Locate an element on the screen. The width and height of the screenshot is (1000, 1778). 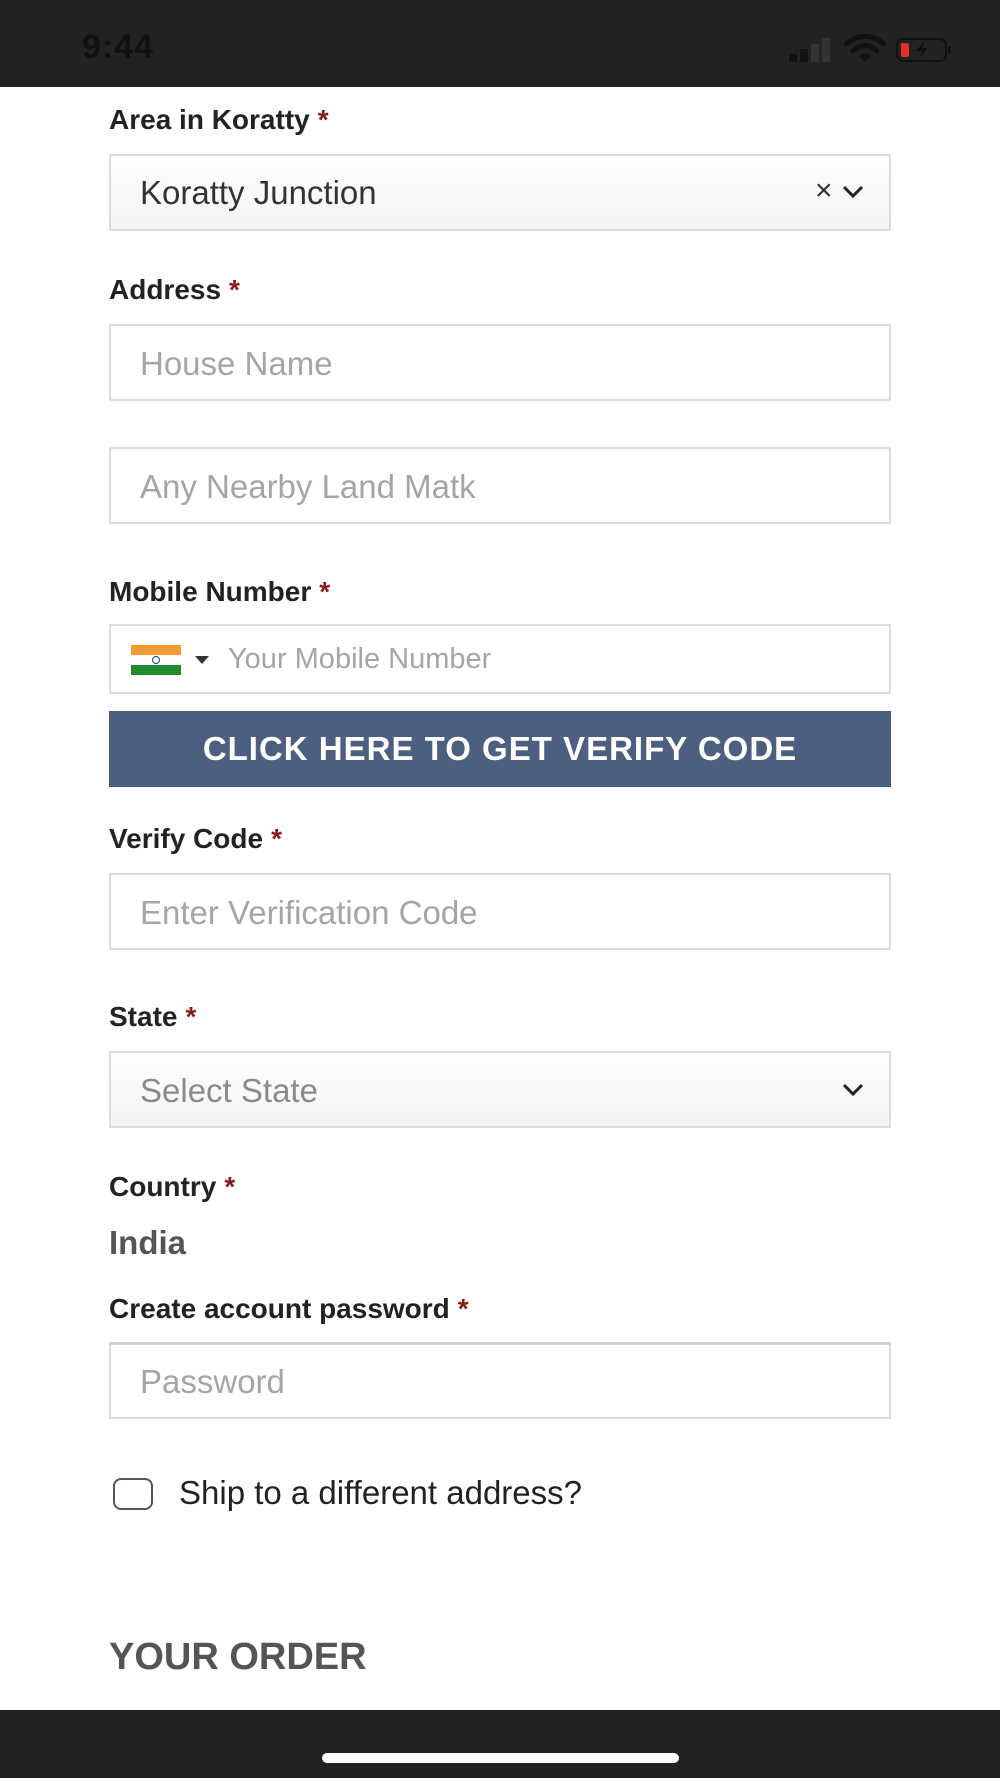
area-select: Koratty Junction × is located at coordinates (500, 192).